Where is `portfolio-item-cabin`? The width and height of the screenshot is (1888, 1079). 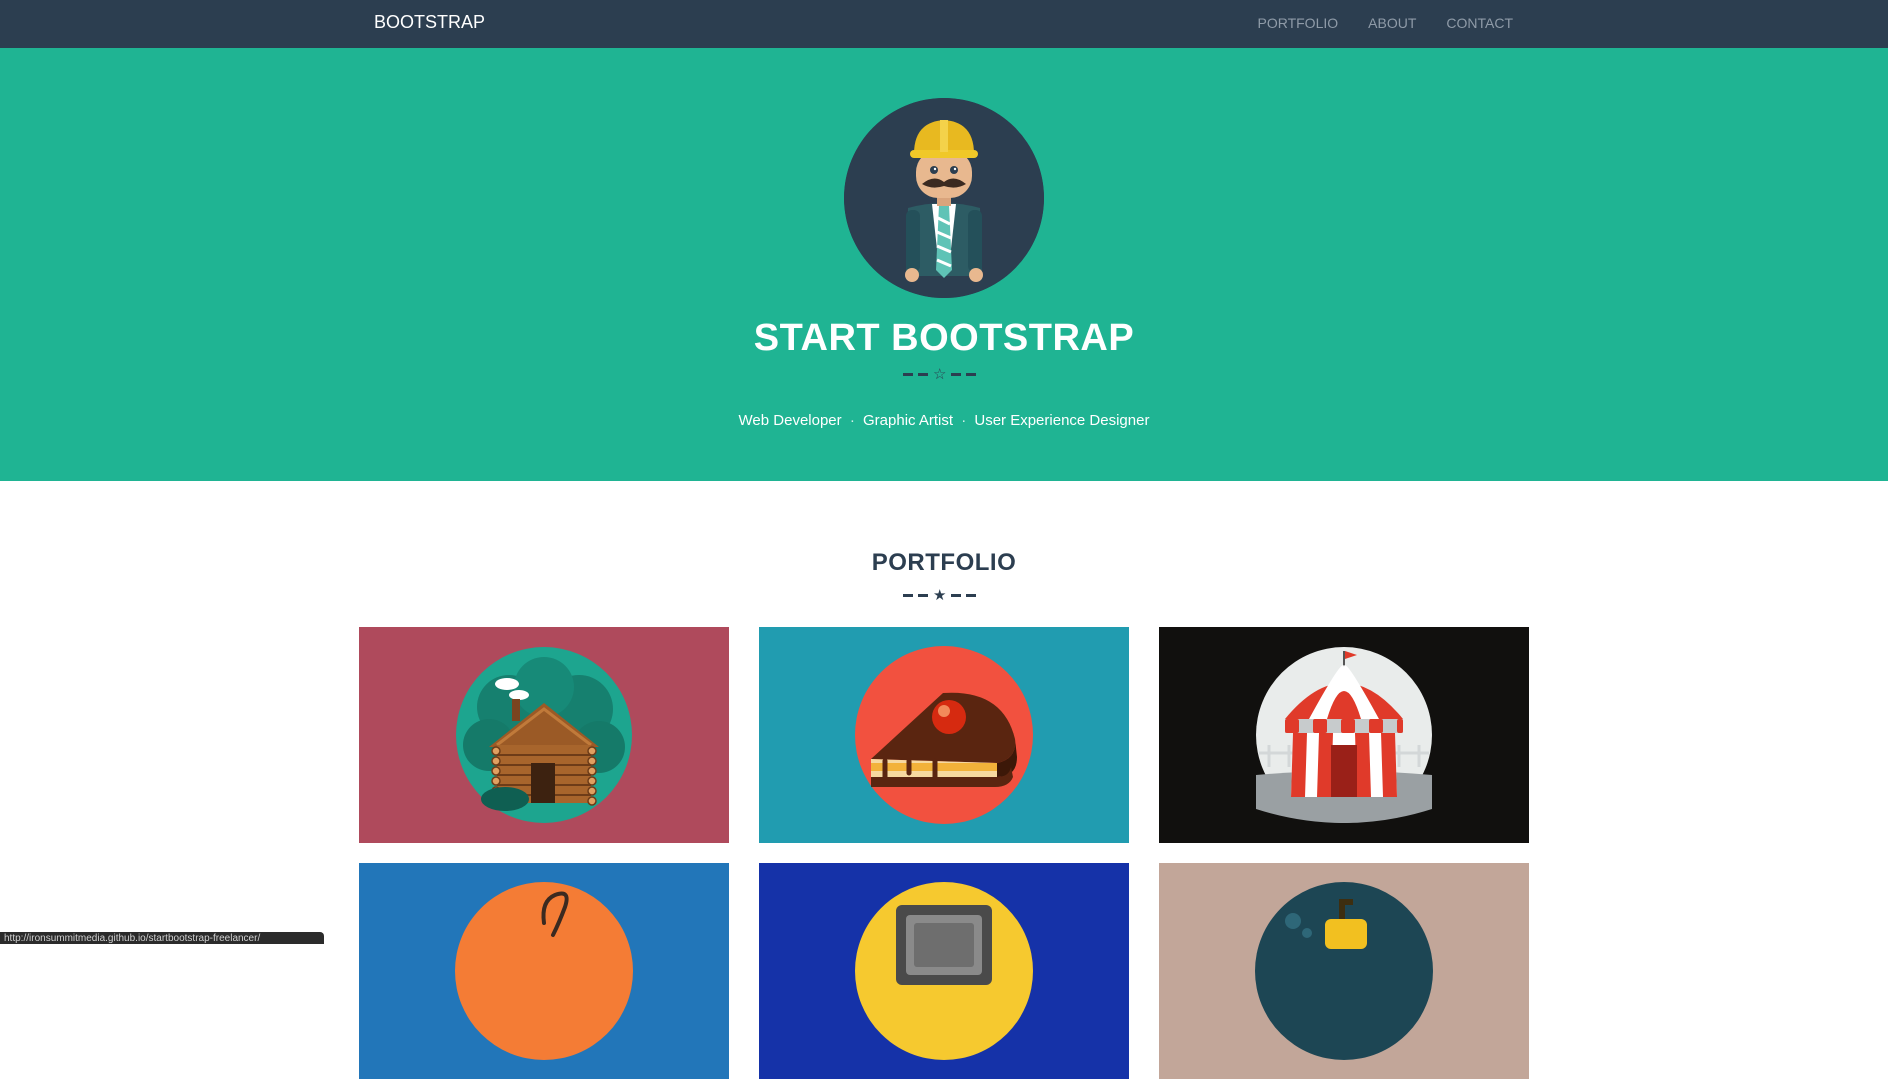
portfolio-item-cabin is located at coordinates (544, 735).